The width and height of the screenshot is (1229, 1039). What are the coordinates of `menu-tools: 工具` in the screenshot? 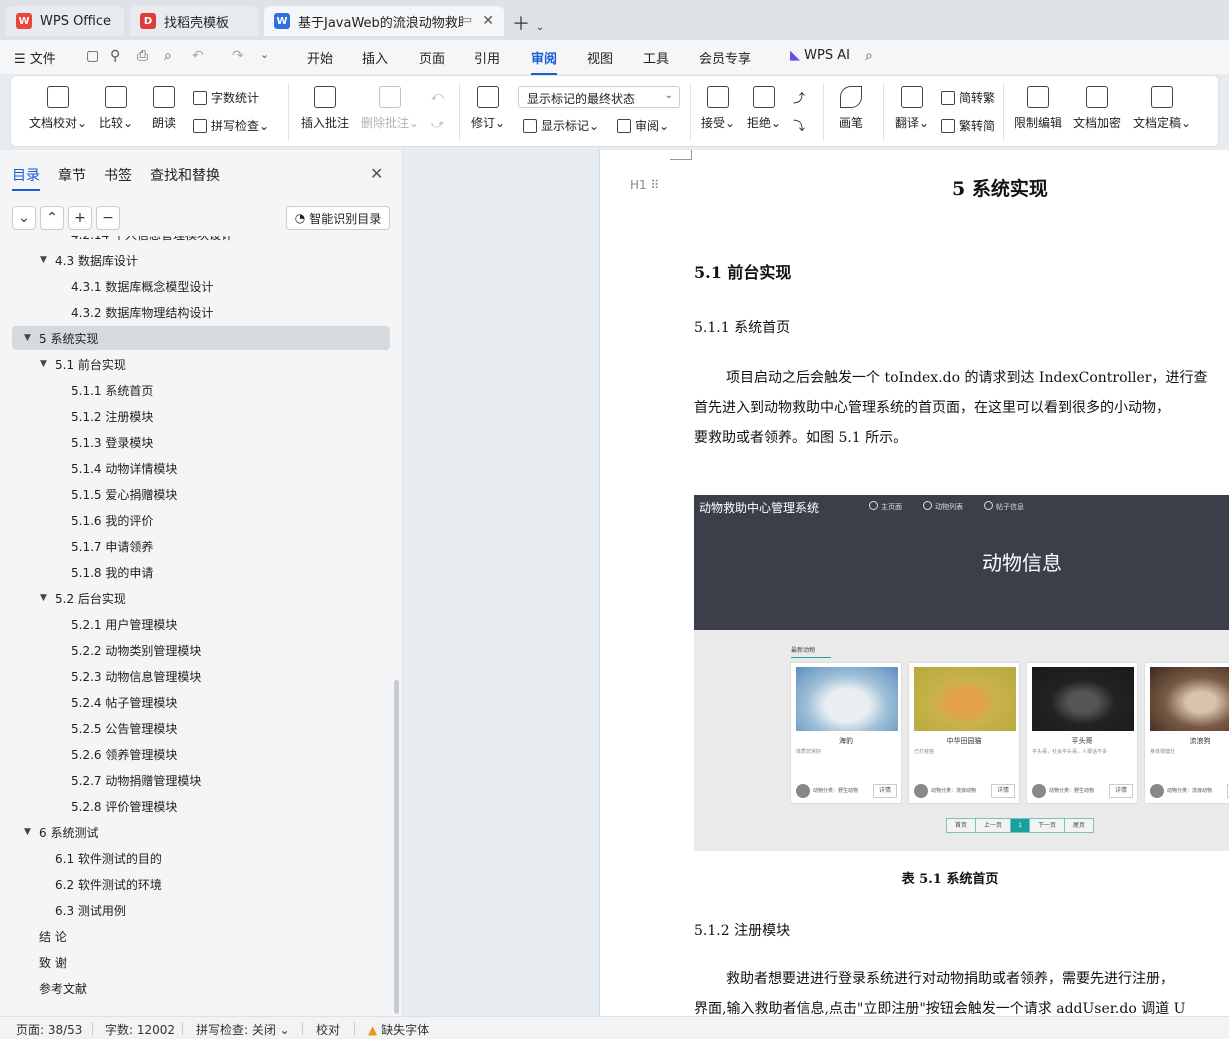 It's located at (656, 57).